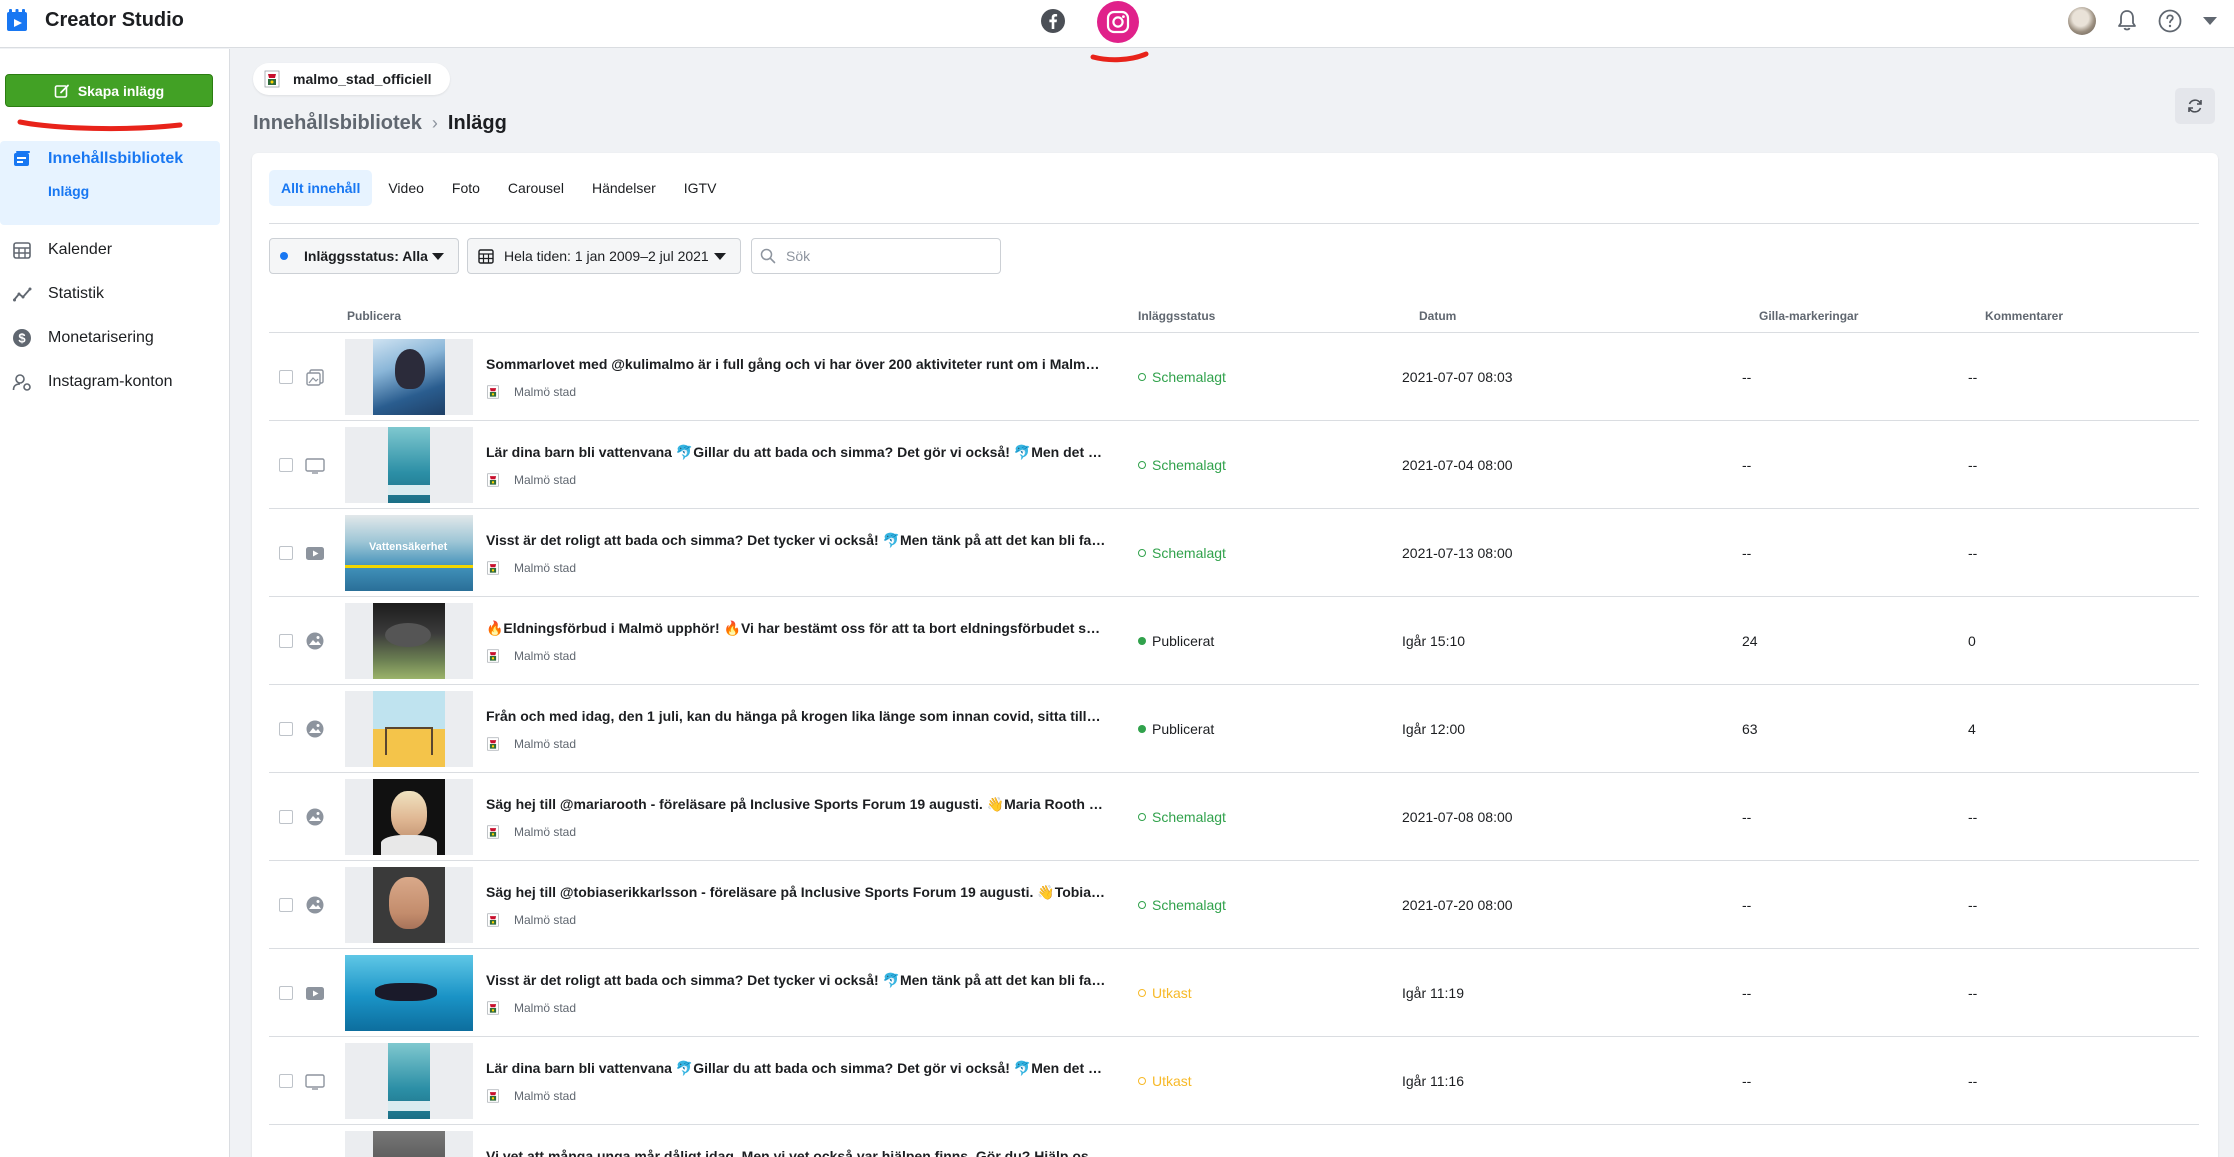 This screenshot has width=2234, height=1157. I want to click on search-input, so click(886, 256).